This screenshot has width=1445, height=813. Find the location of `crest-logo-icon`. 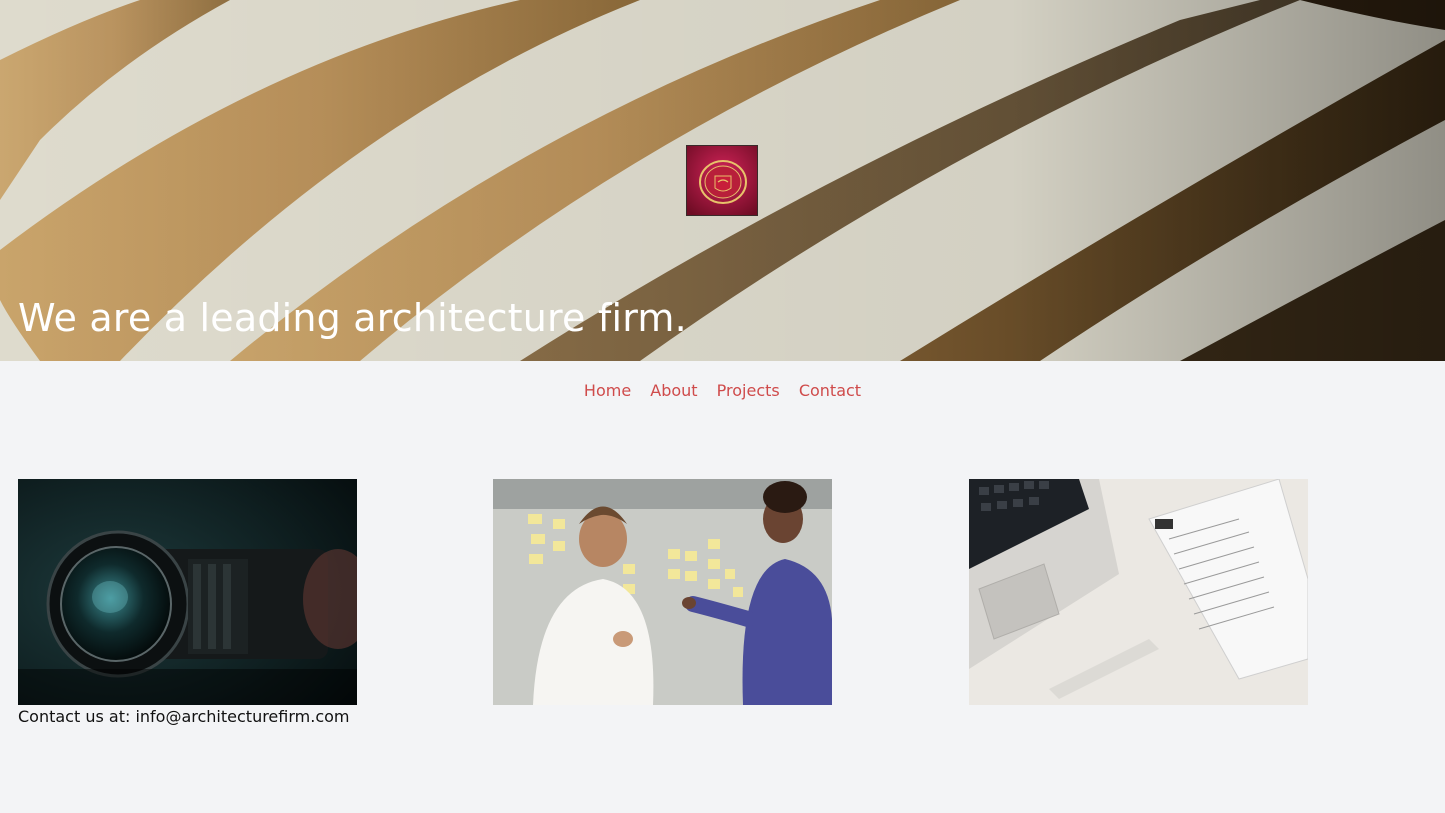

crest-logo-icon is located at coordinates (722, 180).